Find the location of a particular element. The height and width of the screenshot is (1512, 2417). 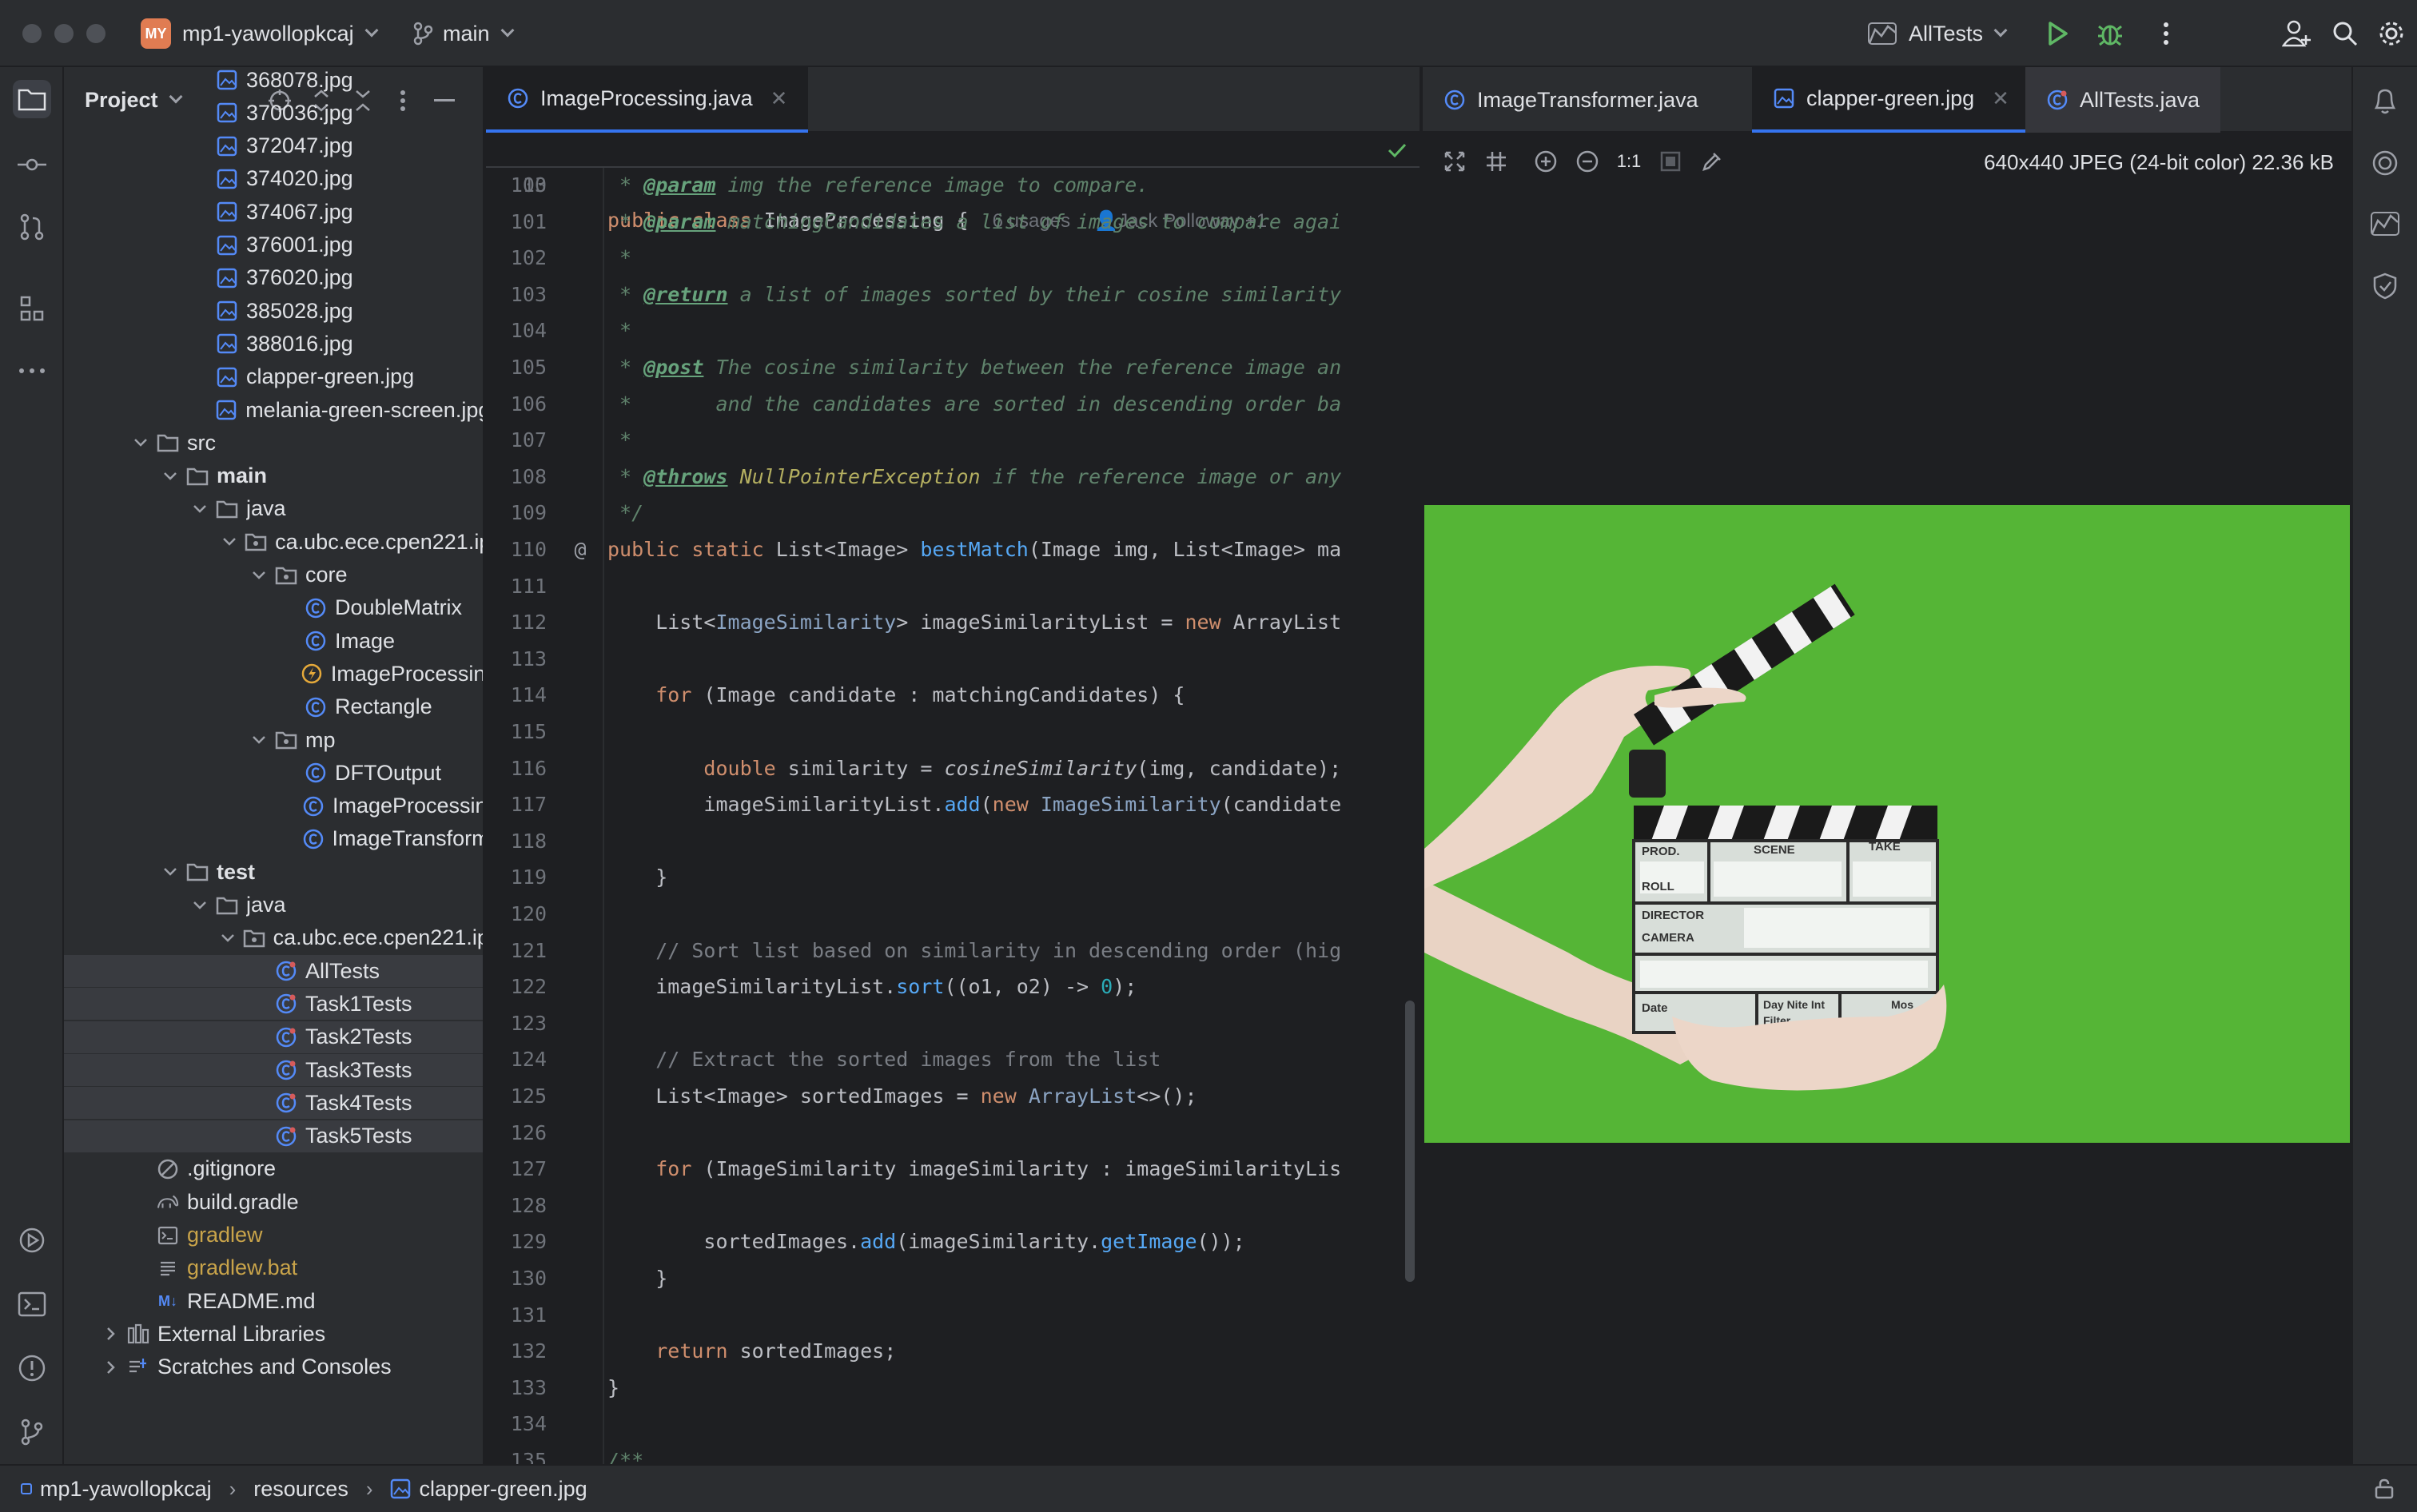

services-tool-button is located at coordinates (32, 1240).